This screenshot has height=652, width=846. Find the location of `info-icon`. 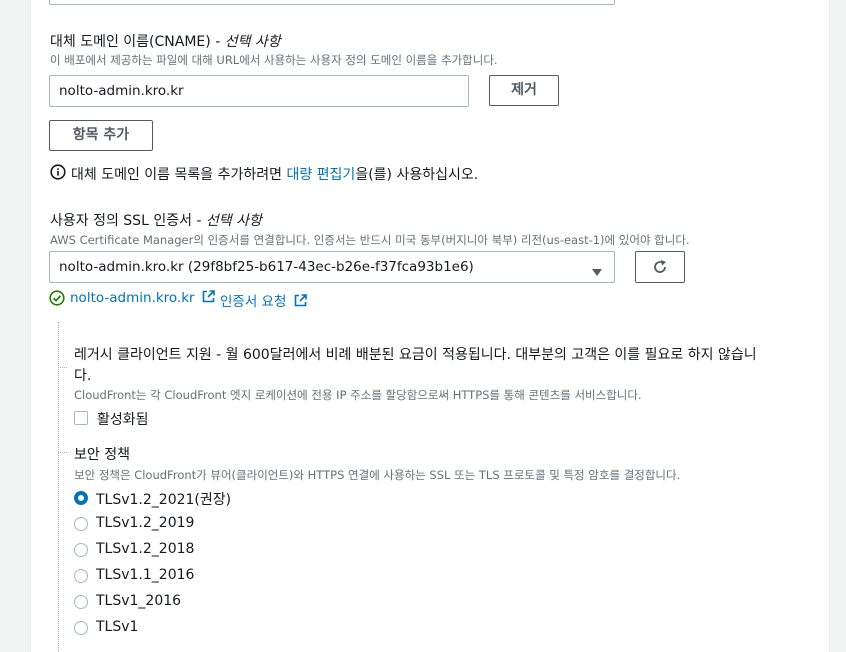

info-icon is located at coordinates (58, 172).